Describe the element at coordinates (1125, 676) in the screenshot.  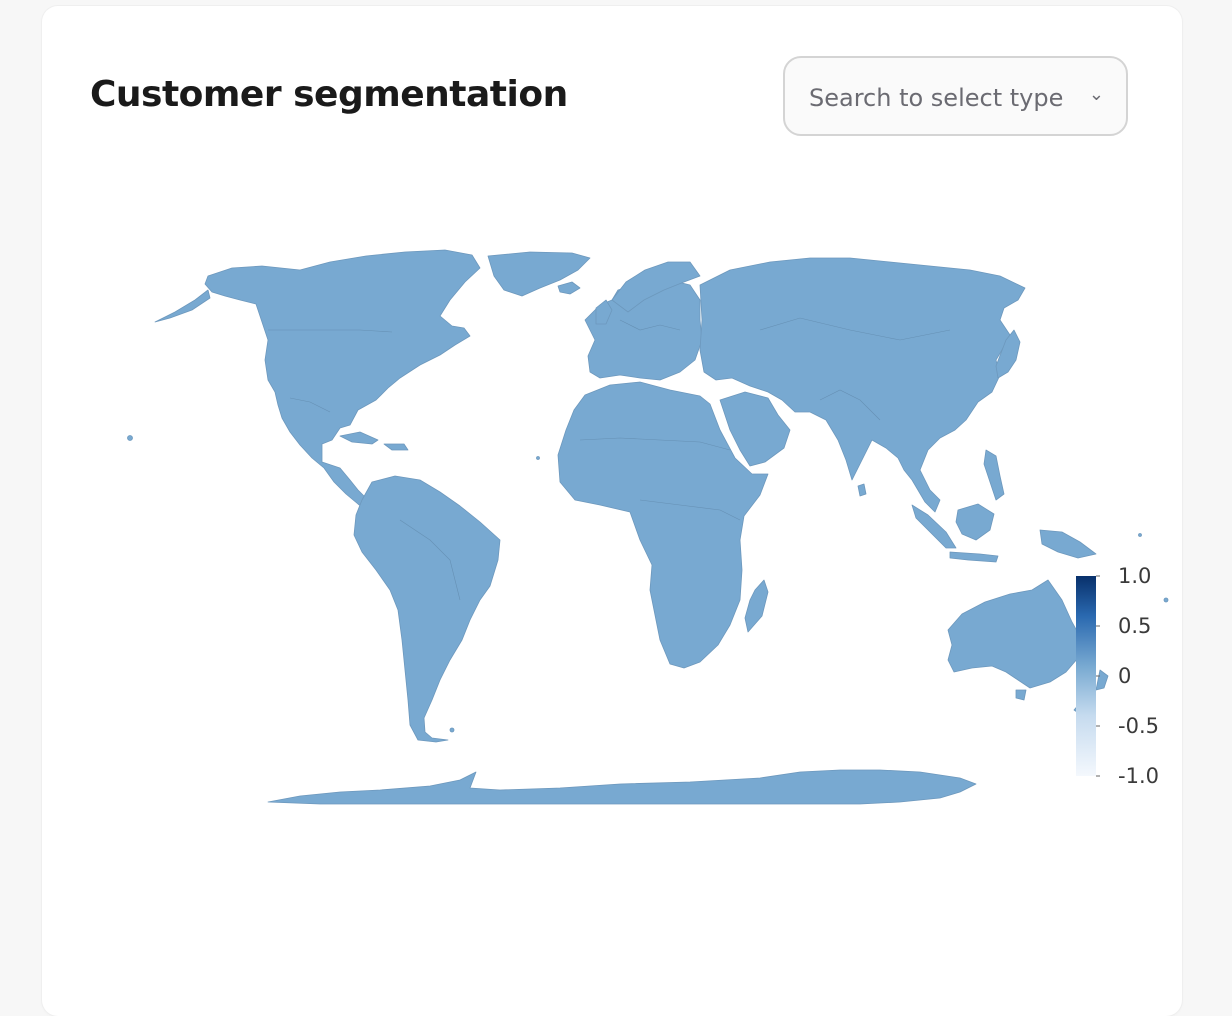
I see `colorbar-tick-label: 0` at that location.